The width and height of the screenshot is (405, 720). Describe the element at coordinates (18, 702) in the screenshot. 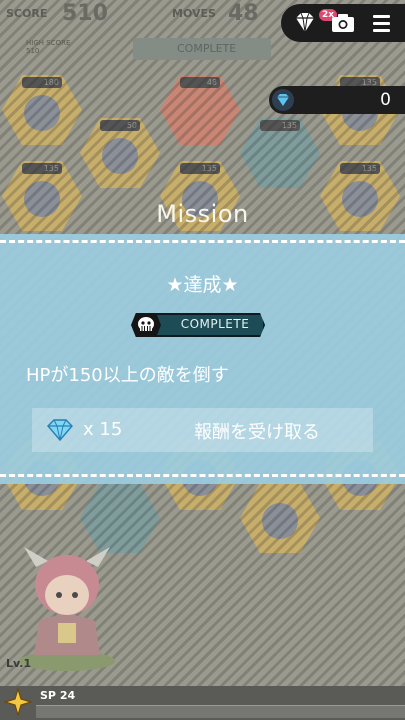

I see `star-icon` at that location.